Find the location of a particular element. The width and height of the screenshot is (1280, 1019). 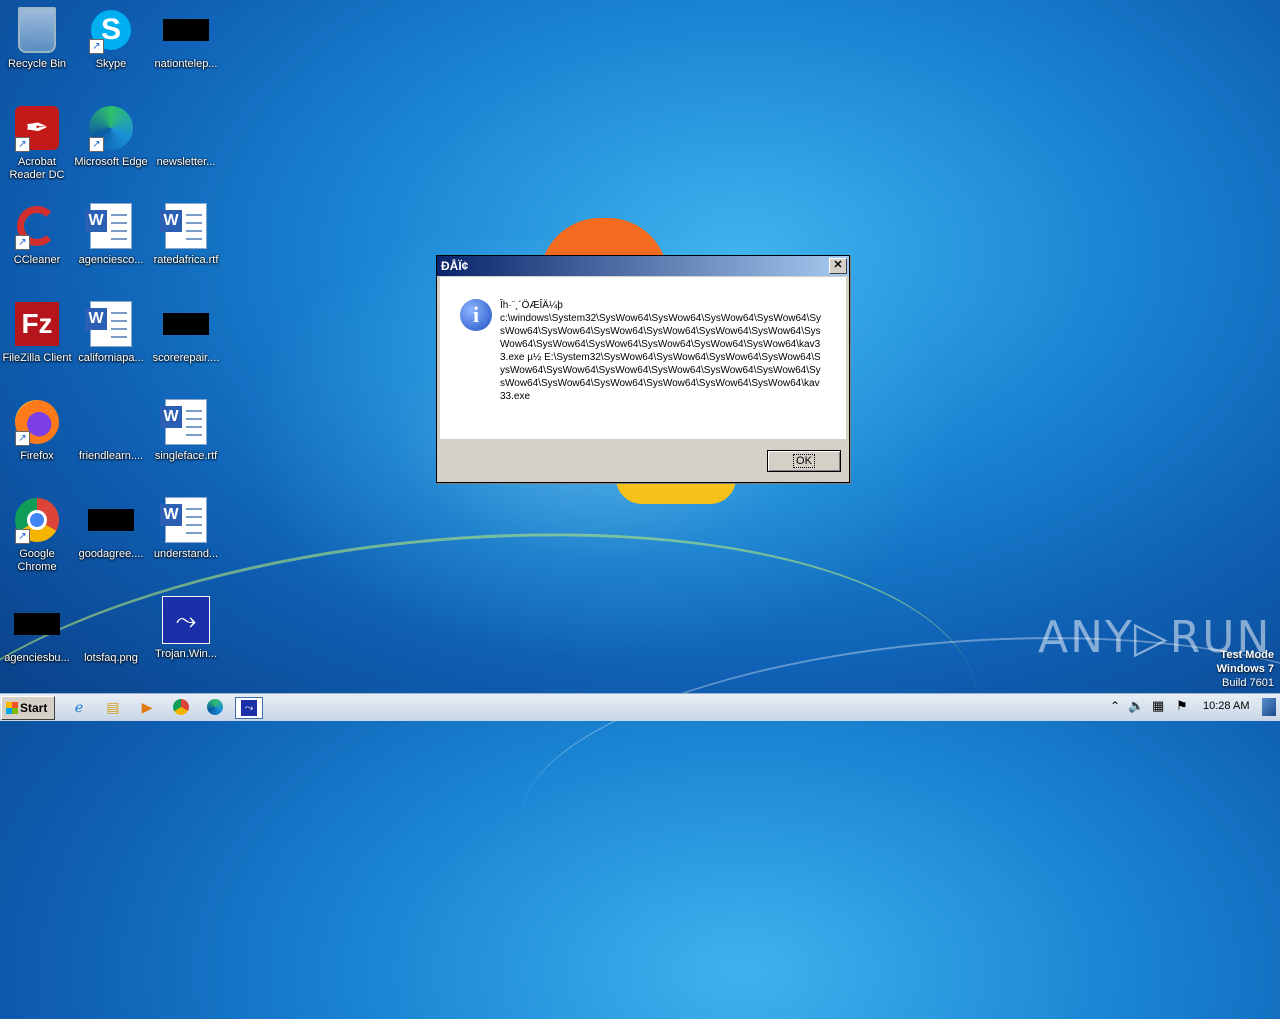

desktop-icon-edge: ↗ Microsoft Edge is located at coordinates (111, 136).